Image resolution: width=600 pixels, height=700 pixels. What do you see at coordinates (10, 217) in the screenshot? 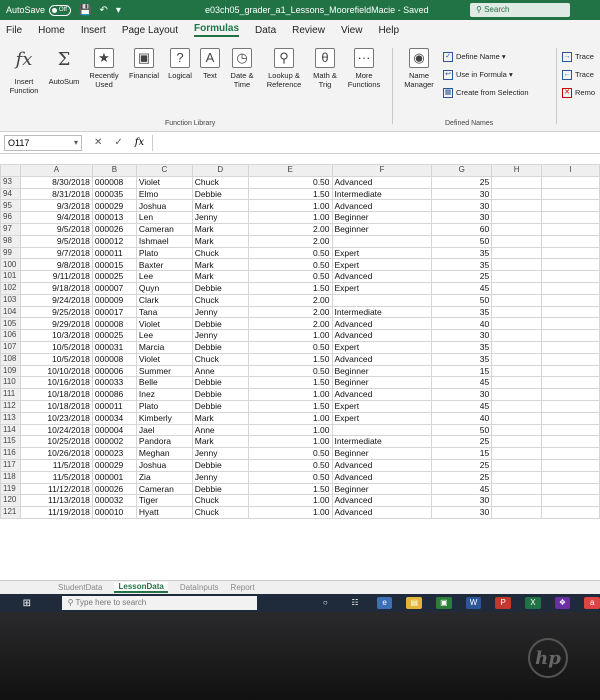
I see `row-header: 96` at bounding box center [10, 217].